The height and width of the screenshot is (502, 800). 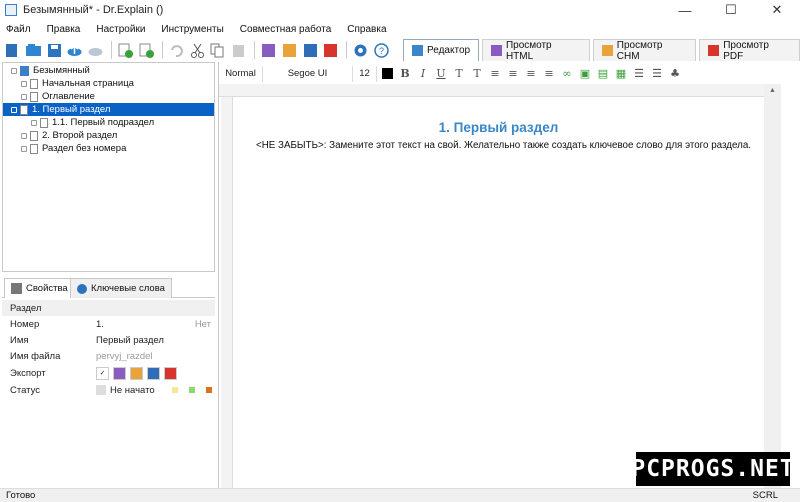 I want to click on pdf-icon, so click(x=714, y=50).